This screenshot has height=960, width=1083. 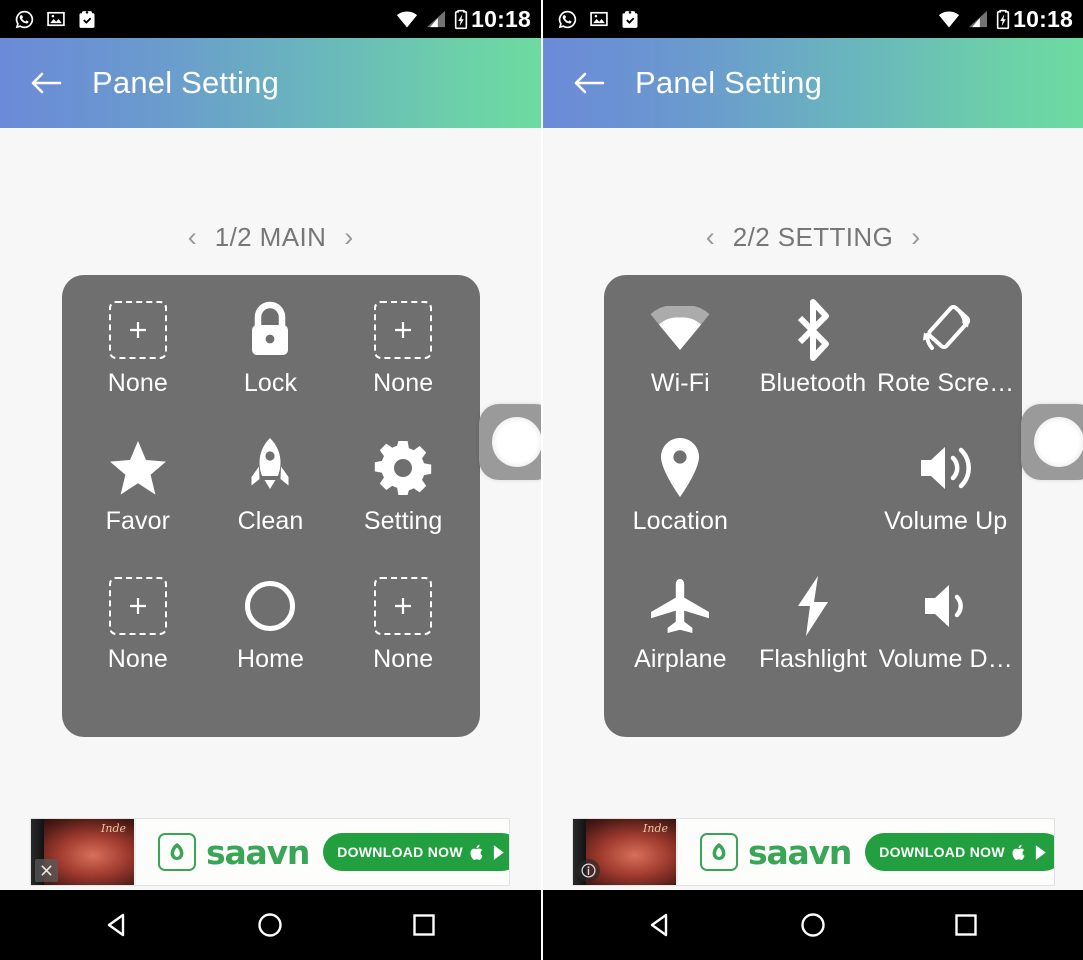 What do you see at coordinates (138, 521) in the screenshot?
I see `panel-cell-label: Favor` at bounding box center [138, 521].